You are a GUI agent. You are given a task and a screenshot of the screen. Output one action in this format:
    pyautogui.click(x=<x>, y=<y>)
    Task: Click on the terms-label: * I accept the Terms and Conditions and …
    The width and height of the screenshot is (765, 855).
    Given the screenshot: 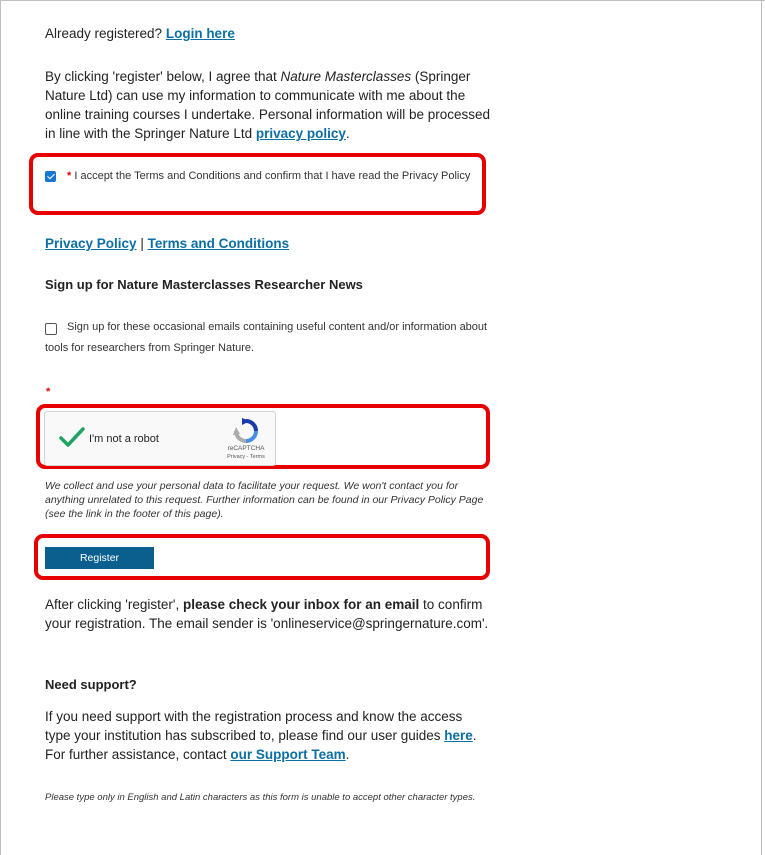 What is the action you would take?
    pyautogui.click(x=260, y=176)
    